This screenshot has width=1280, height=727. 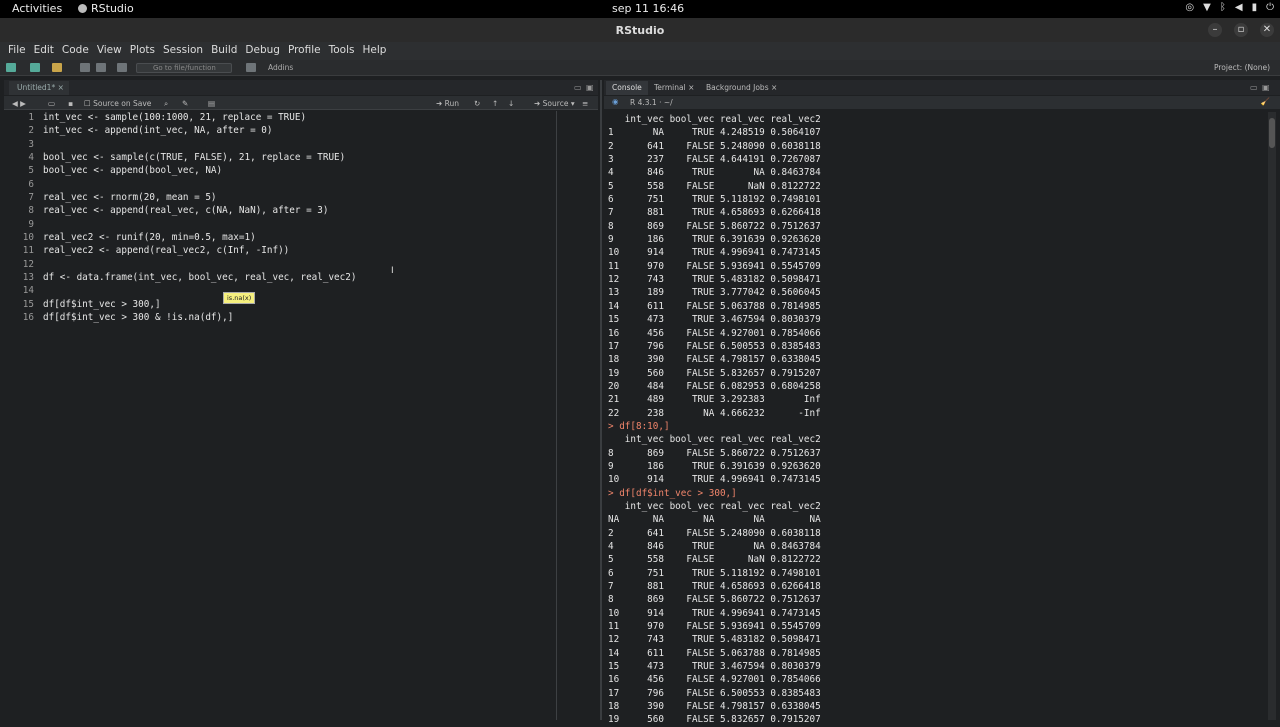 I want to click on line-number: 4, so click(x=31, y=158).